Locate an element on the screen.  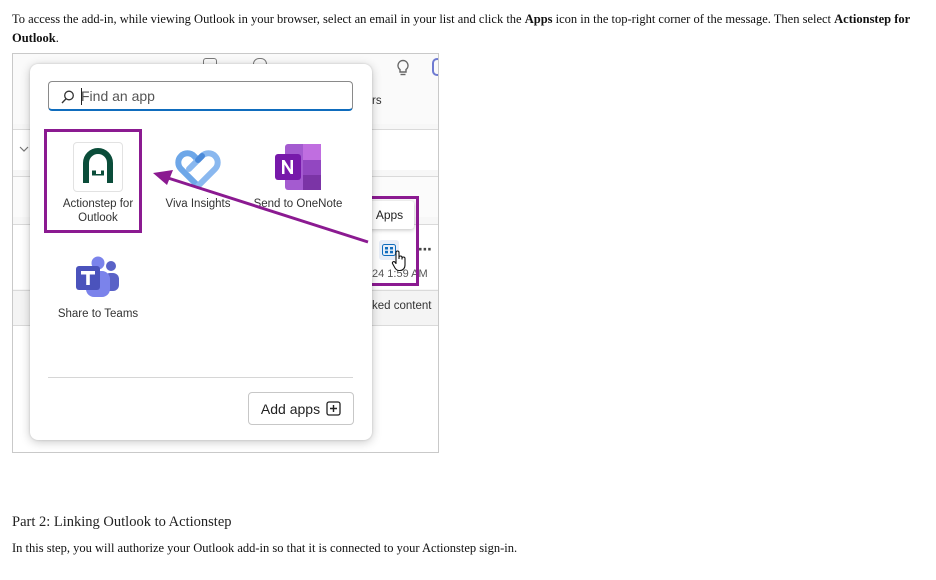
intro-bold-apps: Apps is located at coordinates (538, 19).